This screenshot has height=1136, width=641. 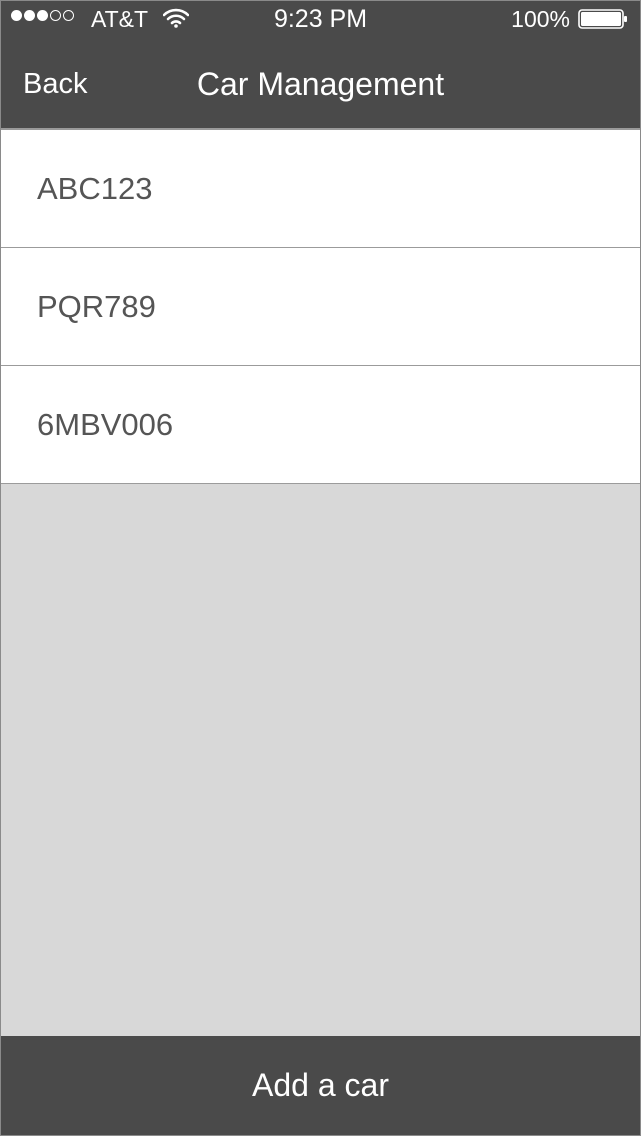 What do you see at coordinates (96, 306) in the screenshot?
I see `car-plate-label: PQR789` at bounding box center [96, 306].